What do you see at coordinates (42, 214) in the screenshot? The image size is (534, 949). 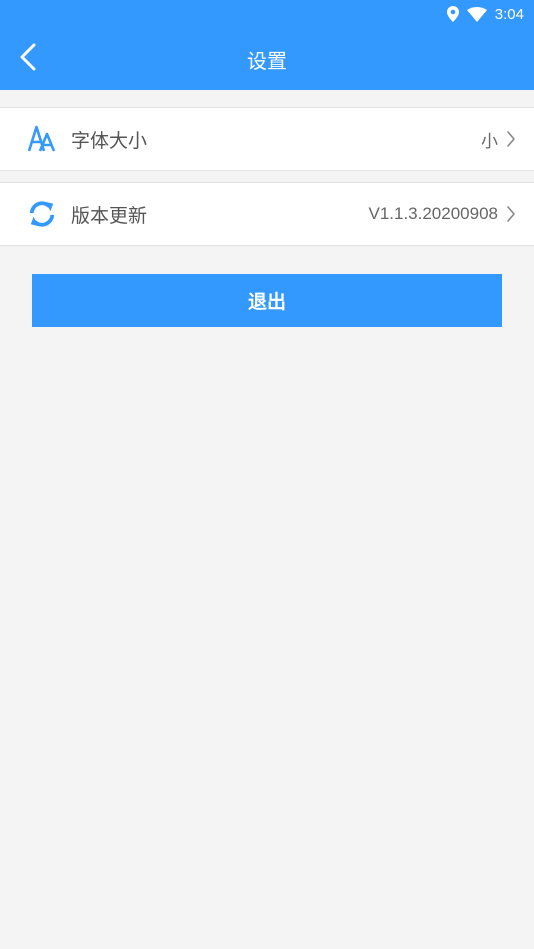 I see `refresh-icon` at bounding box center [42, 214].